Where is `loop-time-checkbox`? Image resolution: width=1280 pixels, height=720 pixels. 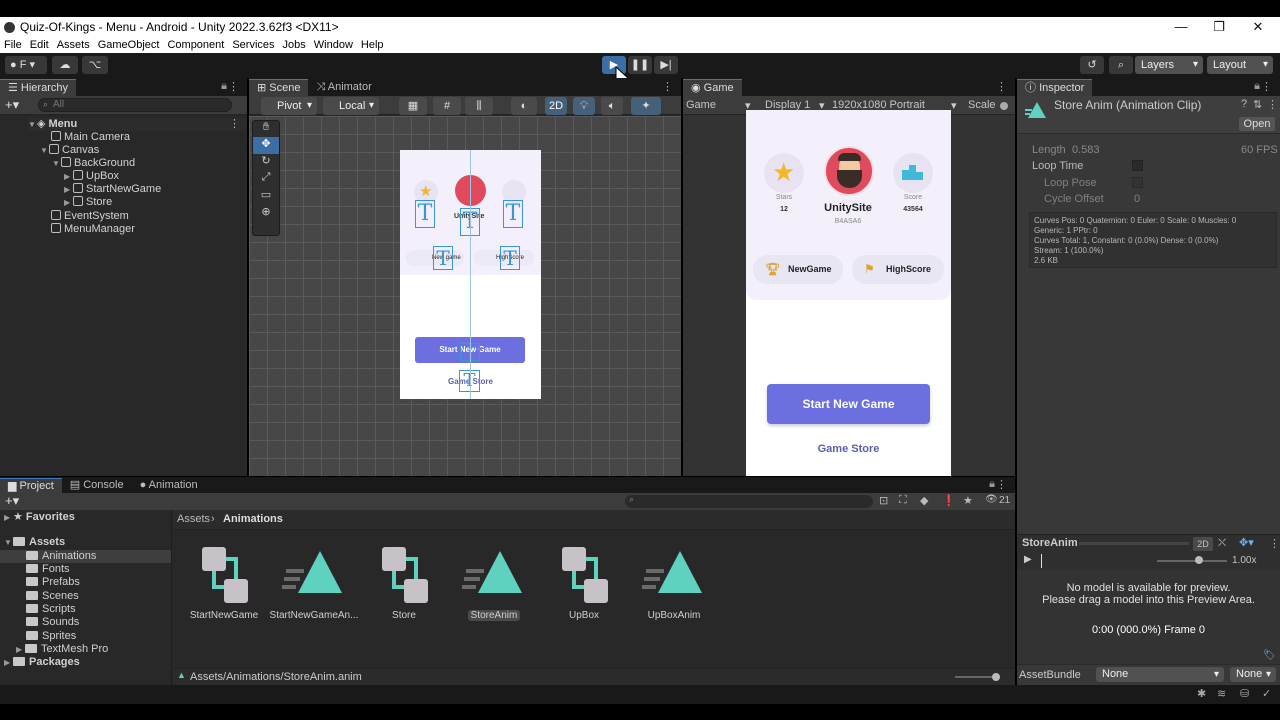 loop-time-checkbox is located at coordinates (1137, 165).